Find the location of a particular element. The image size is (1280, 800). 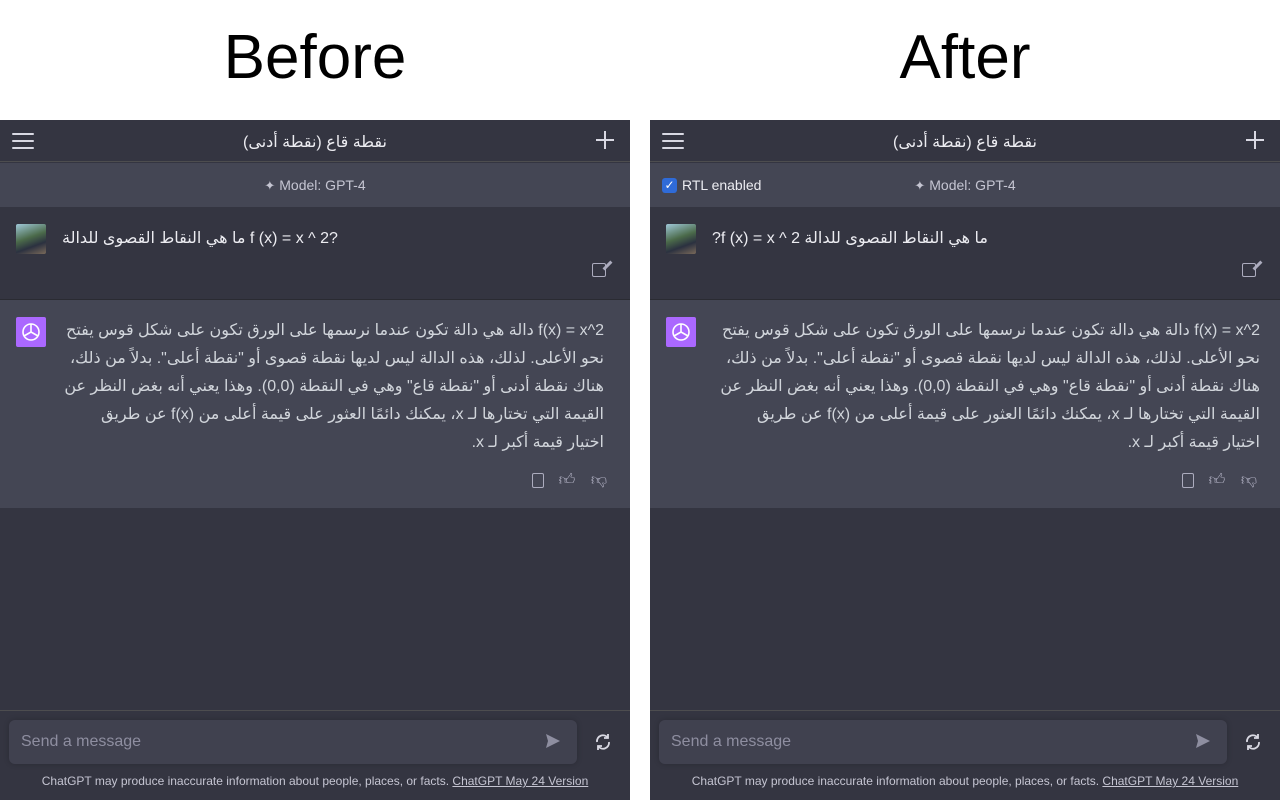

after-heading: After is located at coordinates (965, 57).